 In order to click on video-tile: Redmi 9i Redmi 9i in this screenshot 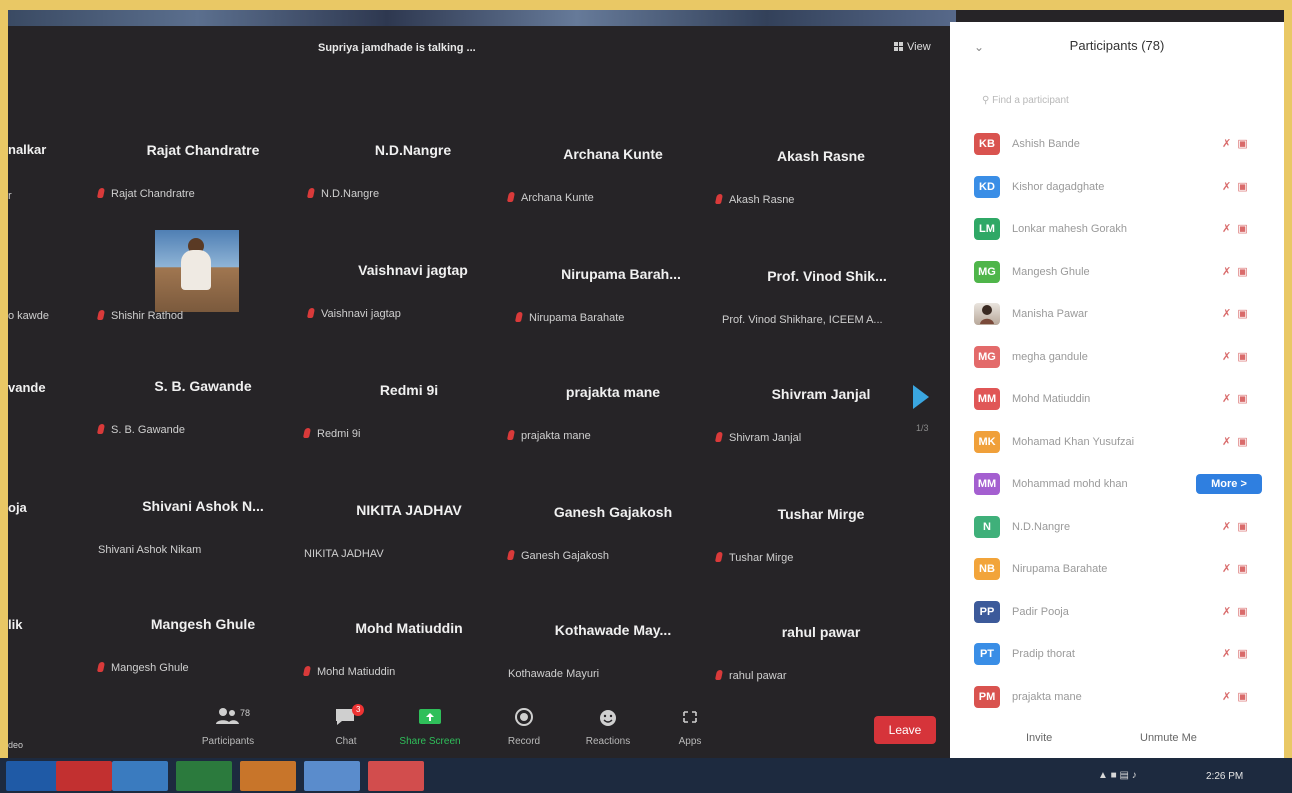, I will do `click(408, 419)`.